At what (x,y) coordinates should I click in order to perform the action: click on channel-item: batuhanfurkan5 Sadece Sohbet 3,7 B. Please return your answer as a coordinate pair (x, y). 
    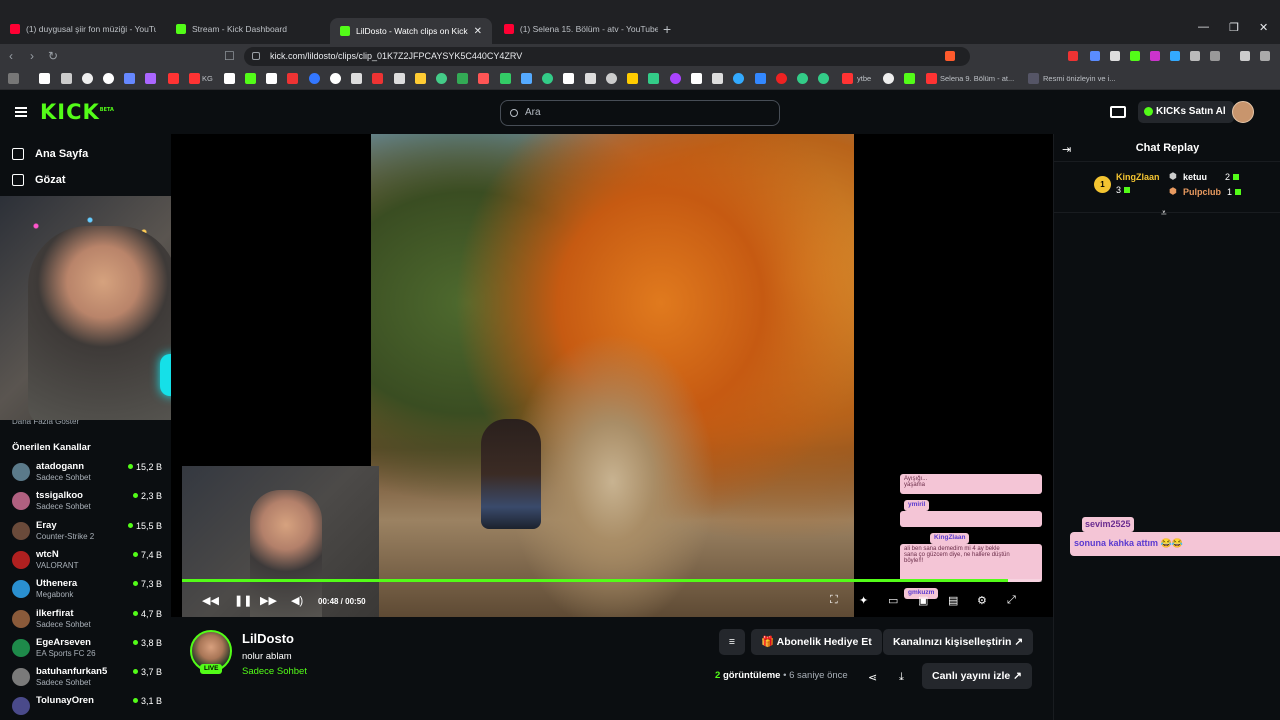
    Looking at the image, I should click on (87, 678).